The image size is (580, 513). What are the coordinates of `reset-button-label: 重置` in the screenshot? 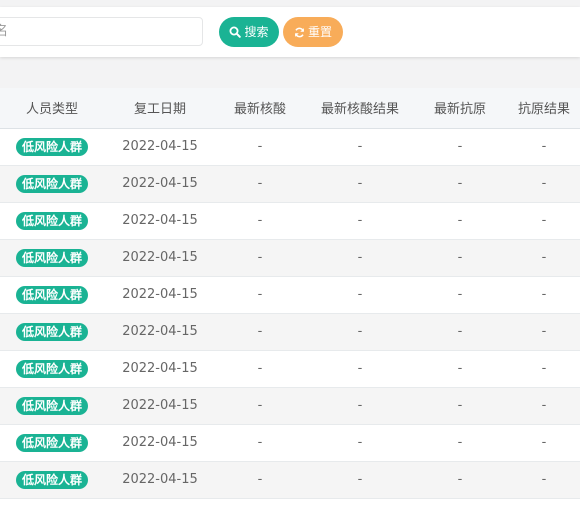 It's located at (319, 32).